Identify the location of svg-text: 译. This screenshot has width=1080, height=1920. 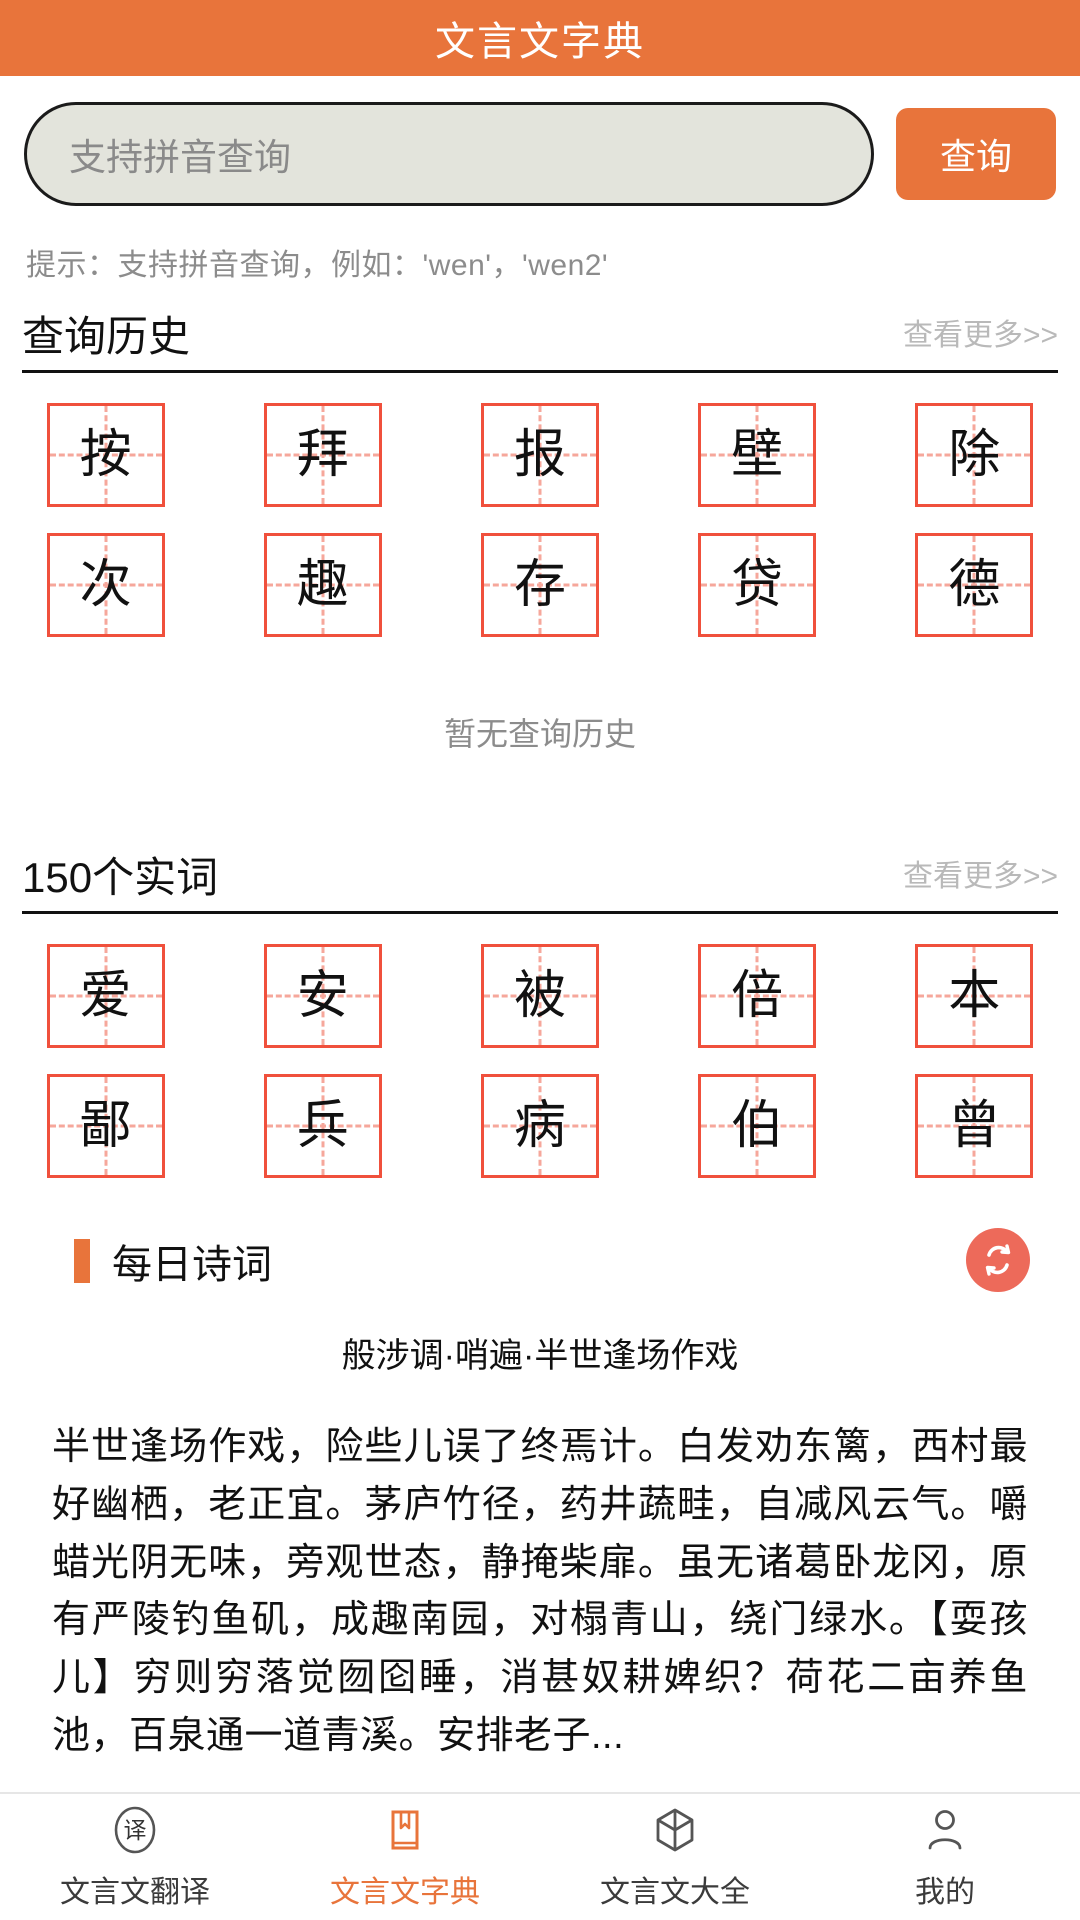
(135, 1830).